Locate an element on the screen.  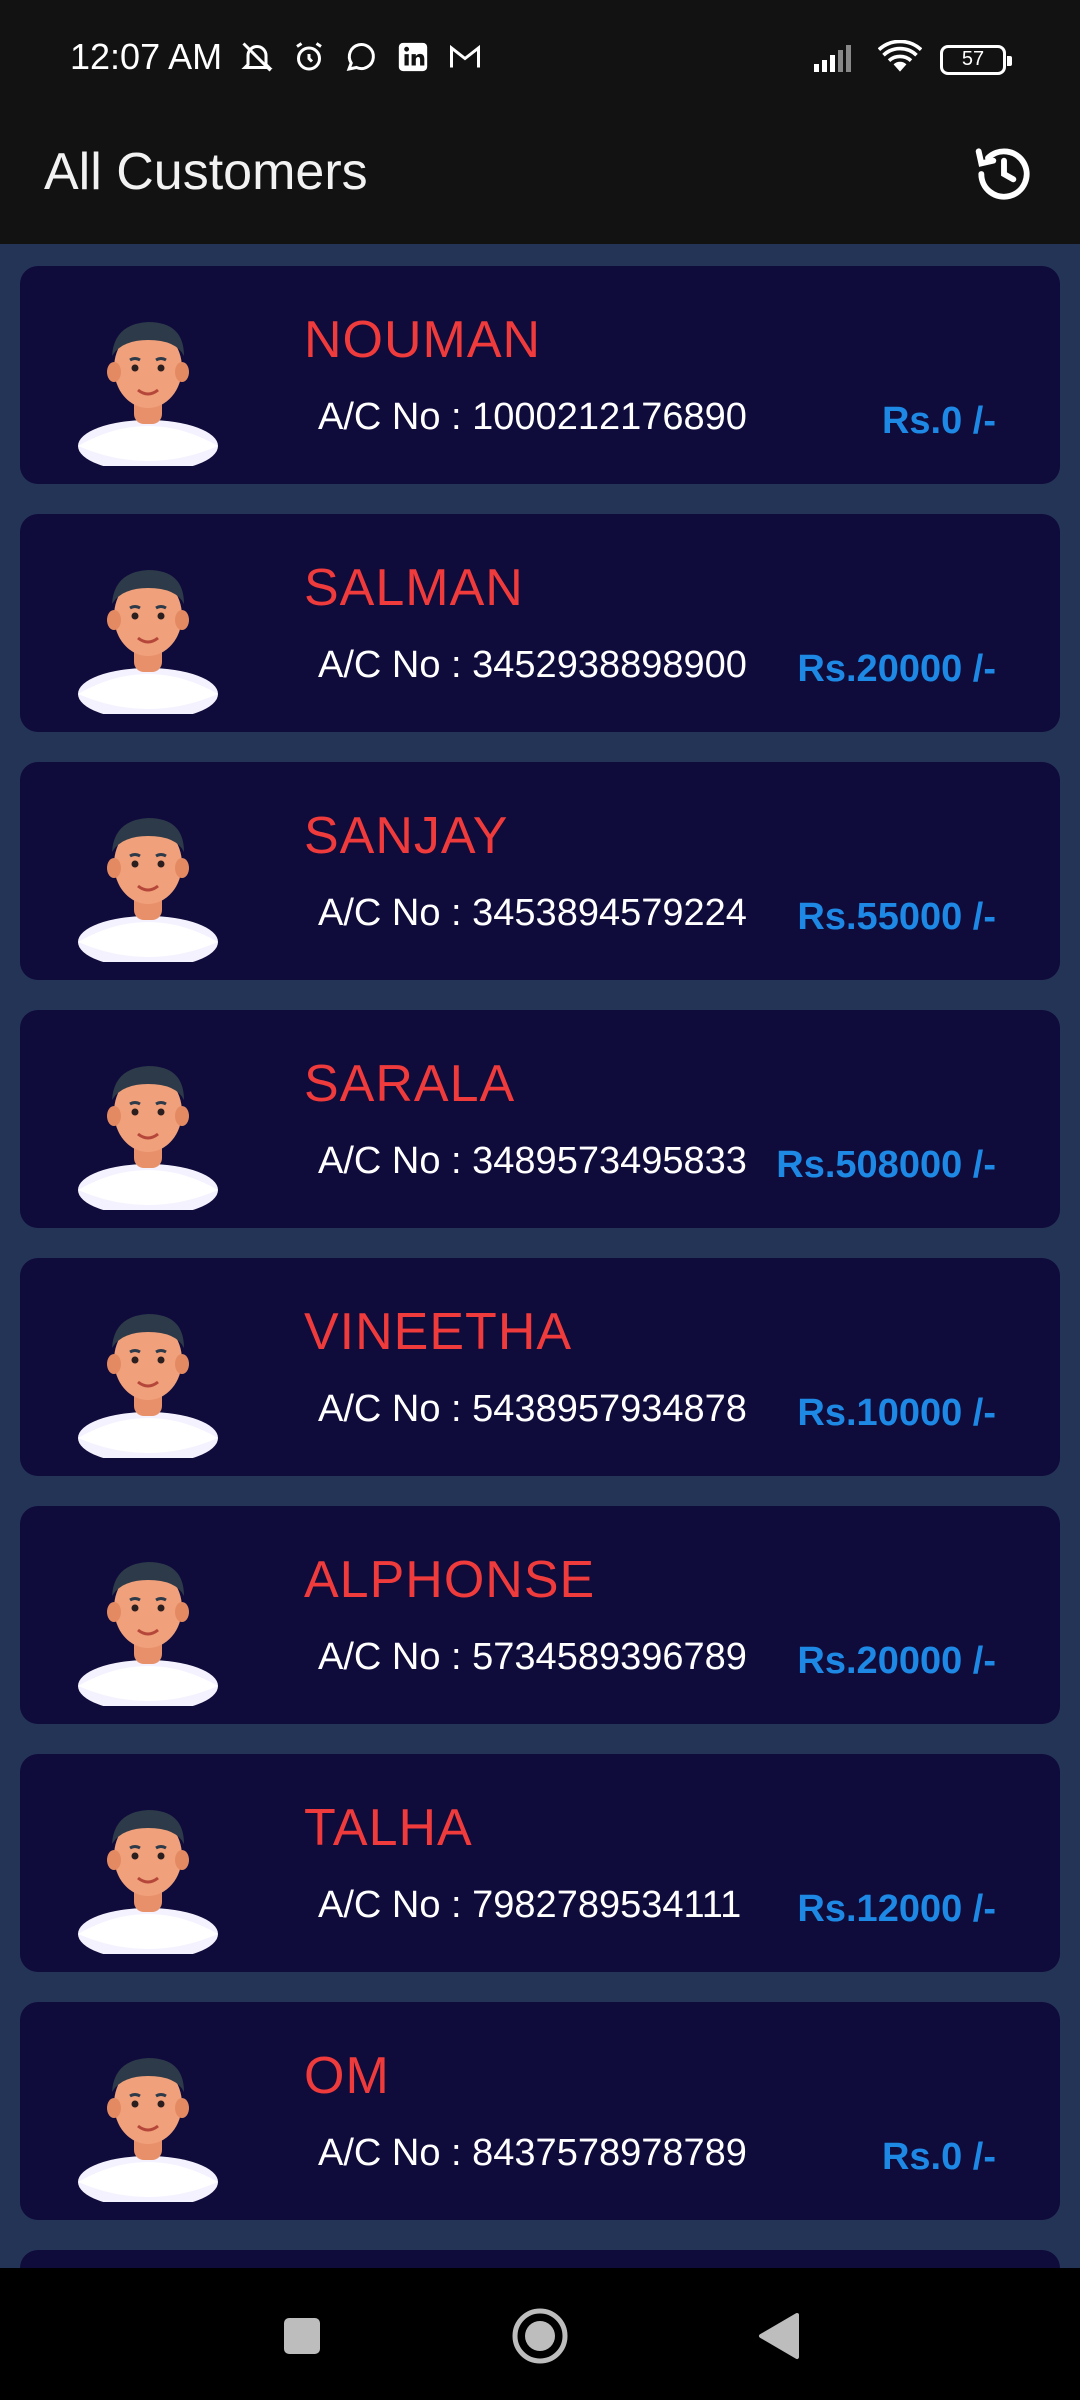
back-button is located at coordinates (778, 2338).